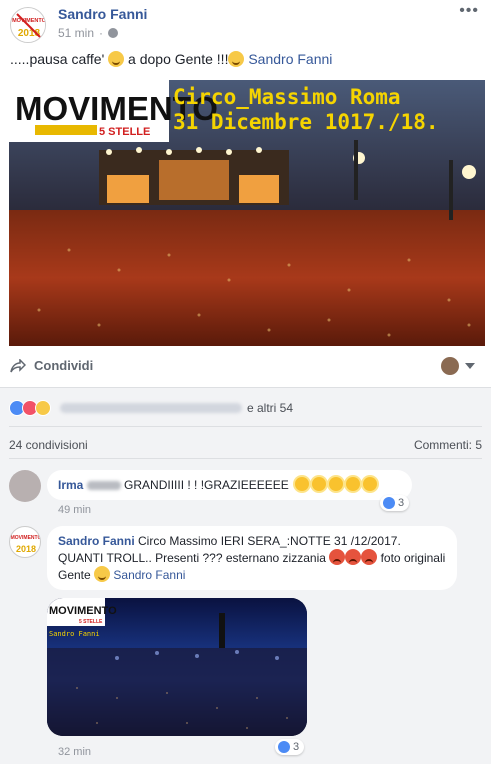 The height and width of the screenshot is (764, 491). I want to click on comment-author: Sandro Fanni, so click(96, 541).